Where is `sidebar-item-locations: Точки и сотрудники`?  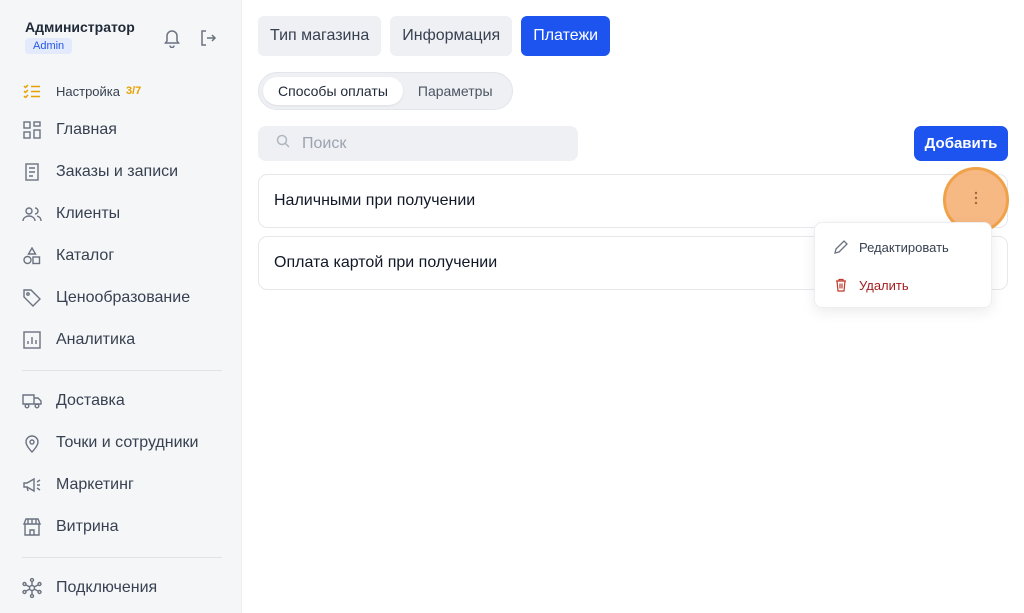 sidebar-item-locations: Точки и сотрудники is located at coordinates (110, 443).